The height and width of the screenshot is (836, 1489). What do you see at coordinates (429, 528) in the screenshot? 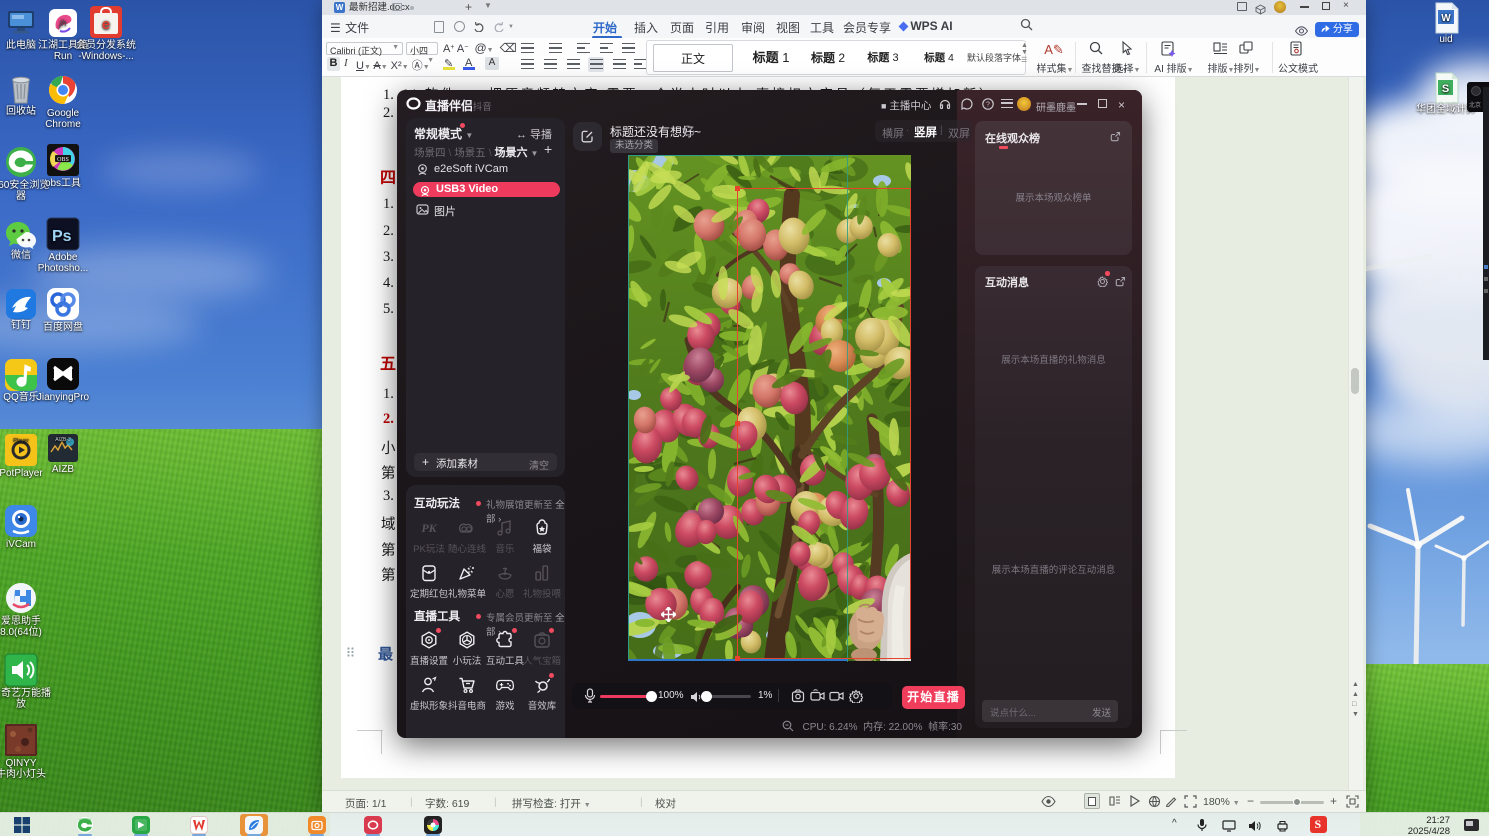
I see `svg-text: PK` at bounding box center [429, 528].